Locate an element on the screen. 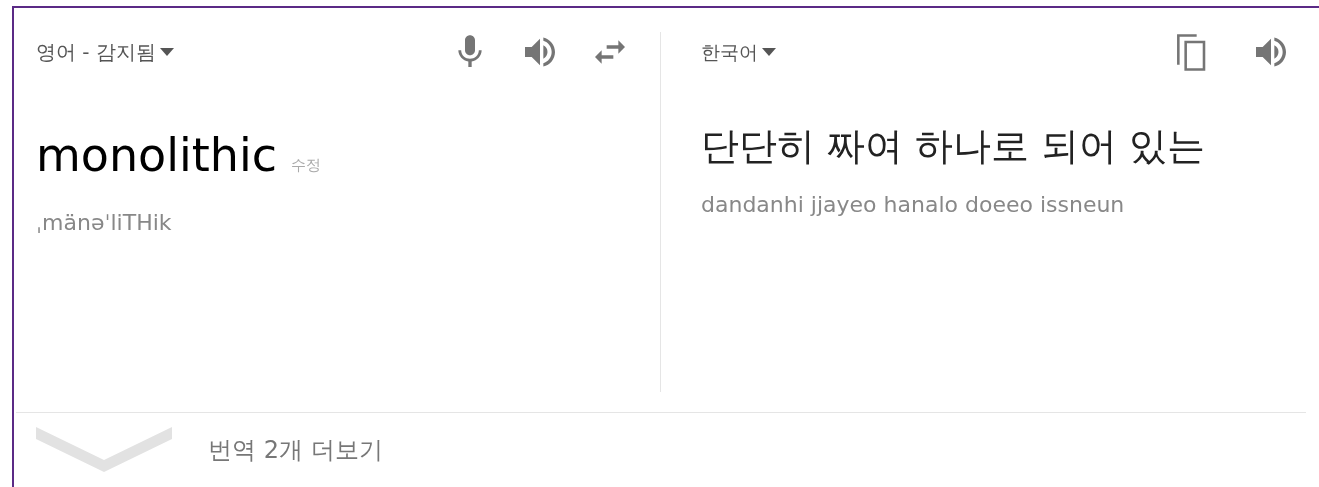 This screenshot has height=487, width=1319. source-word: monolithic is located at coordinates (157, 155).